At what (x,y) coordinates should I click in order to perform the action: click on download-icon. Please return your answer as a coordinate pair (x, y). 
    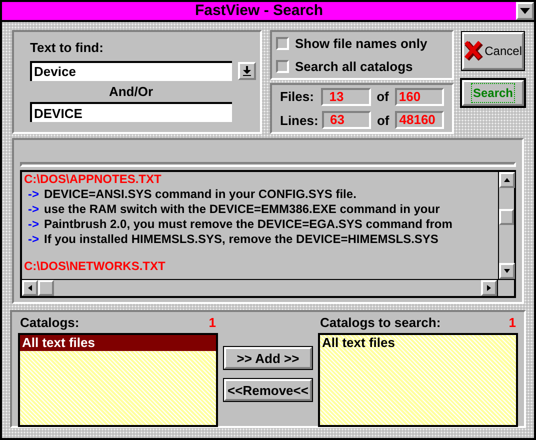
    Looking at the image, I should click on (247, 71).